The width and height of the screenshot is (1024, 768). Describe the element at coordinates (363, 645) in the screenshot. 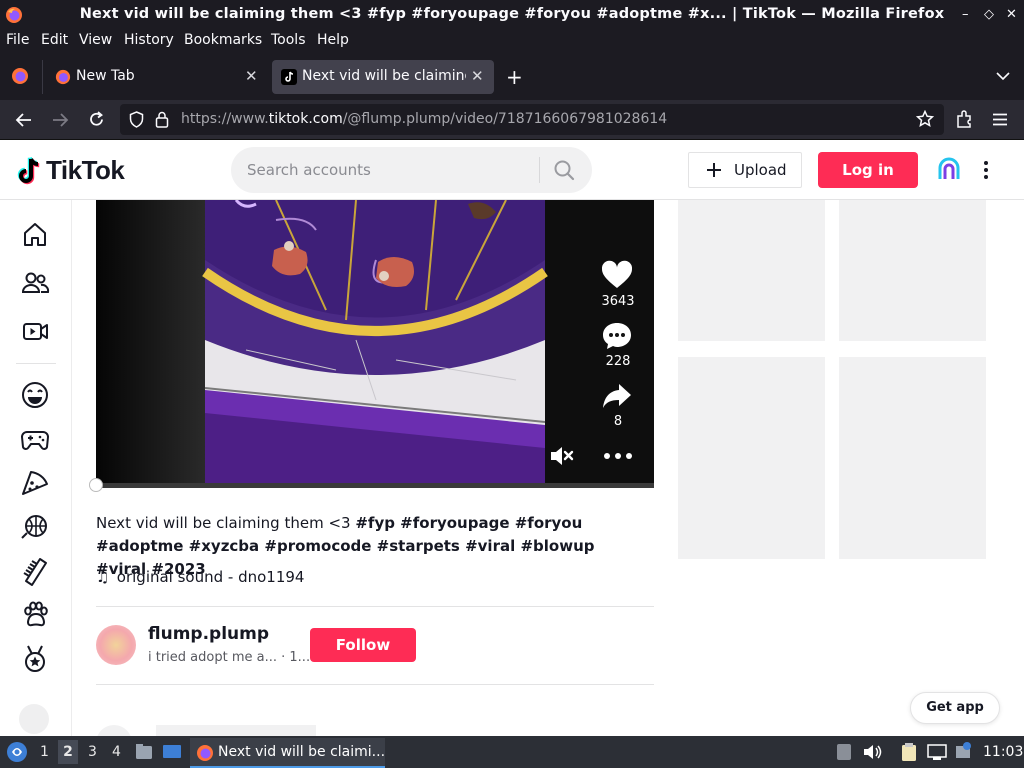

I see `follow-button: Follow` at that location.